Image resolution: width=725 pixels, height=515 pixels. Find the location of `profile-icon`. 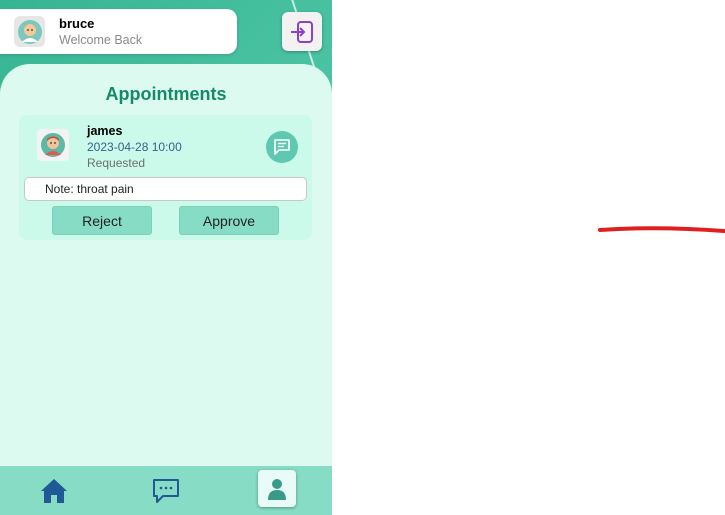

profile-icon is located at coordinates (277, 489).